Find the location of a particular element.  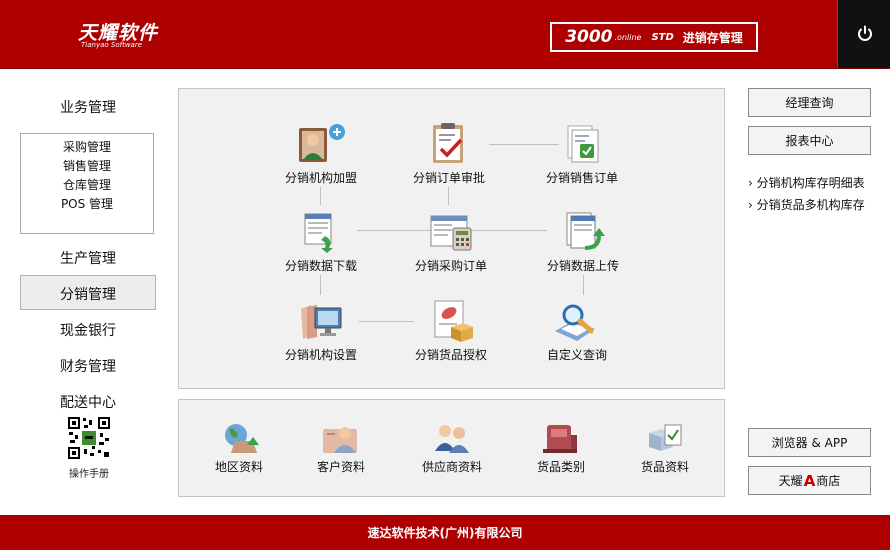

module-sales-order: 分销销售订单 is located at coordinates (582, 154).